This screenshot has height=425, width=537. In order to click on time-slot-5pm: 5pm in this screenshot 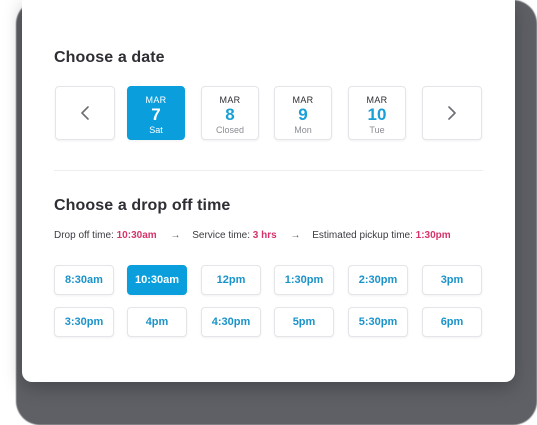, I will do `click(304, 322)`.